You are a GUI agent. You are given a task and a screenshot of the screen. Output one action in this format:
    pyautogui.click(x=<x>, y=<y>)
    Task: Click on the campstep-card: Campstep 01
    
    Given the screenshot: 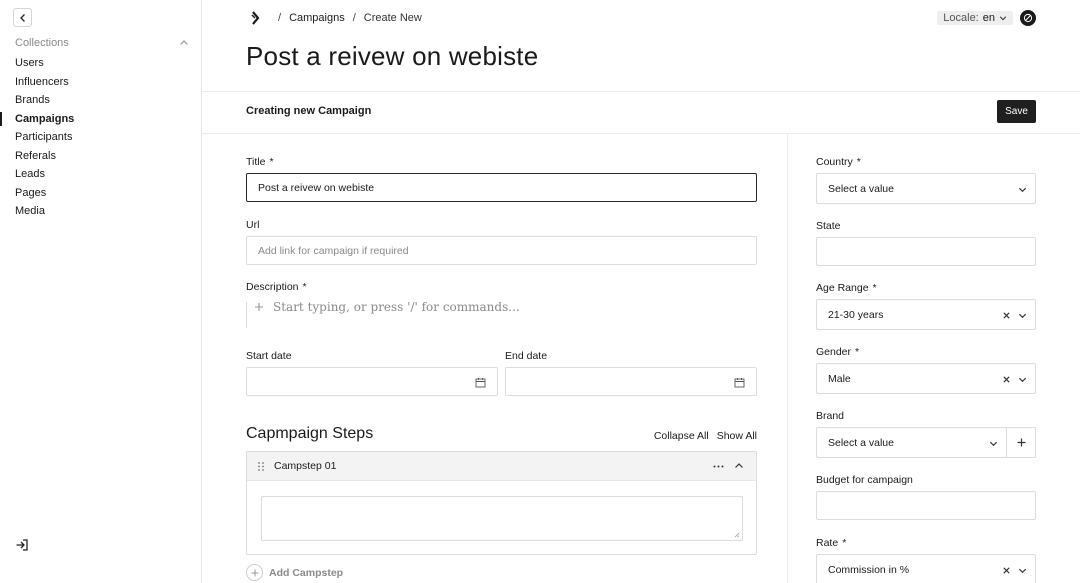 What is the action you would take?
    pyautogui.click(x=501, y=503)
    